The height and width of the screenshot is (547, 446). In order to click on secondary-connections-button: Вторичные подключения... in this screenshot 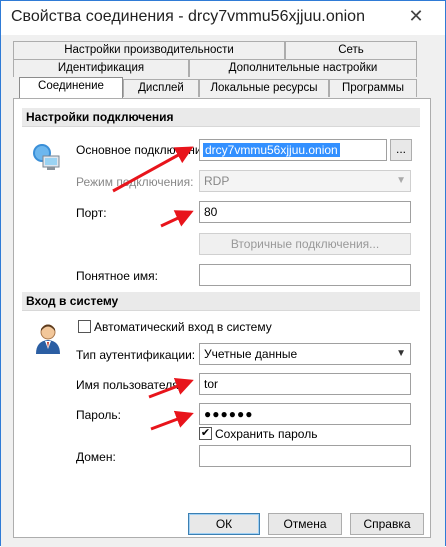, I will do `click(305, 244)`.